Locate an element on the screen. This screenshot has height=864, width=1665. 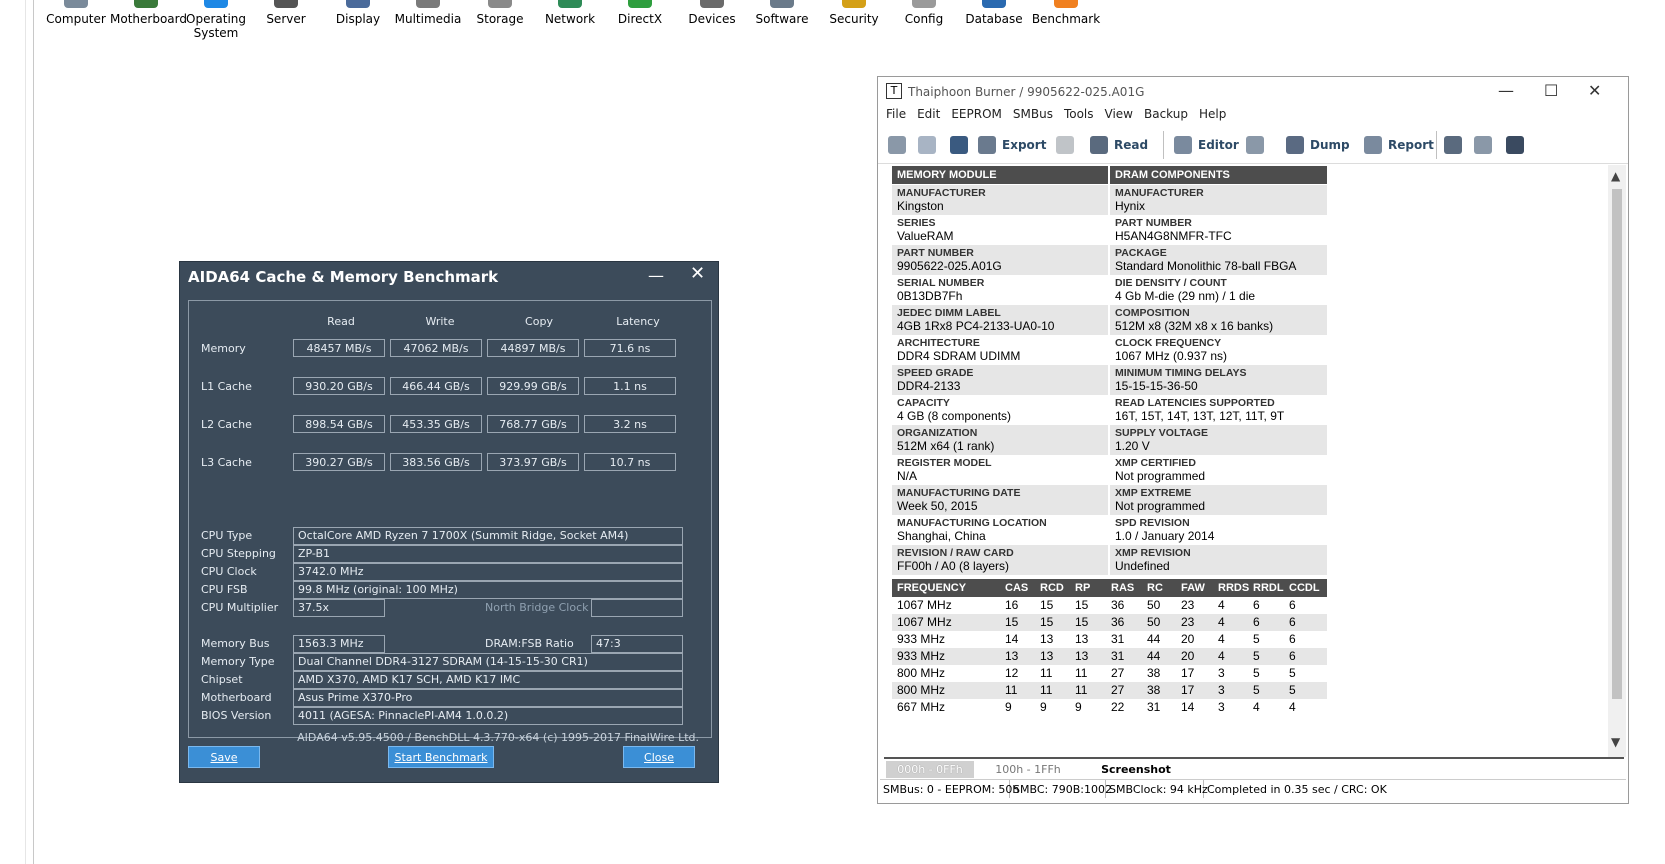
spd-field-value: 16T, 15T, 14T, 13T, 12T, 11T, 9T is located at coordinates (1200, 416).